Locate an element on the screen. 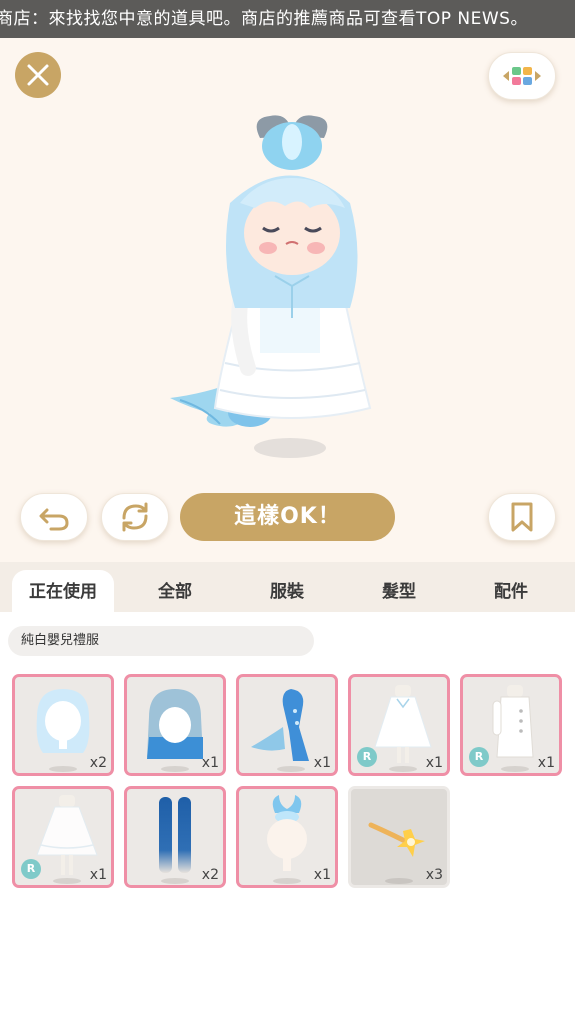 The image size is (575, 1024). bookmark-icon is located at coordinates (522, 517).